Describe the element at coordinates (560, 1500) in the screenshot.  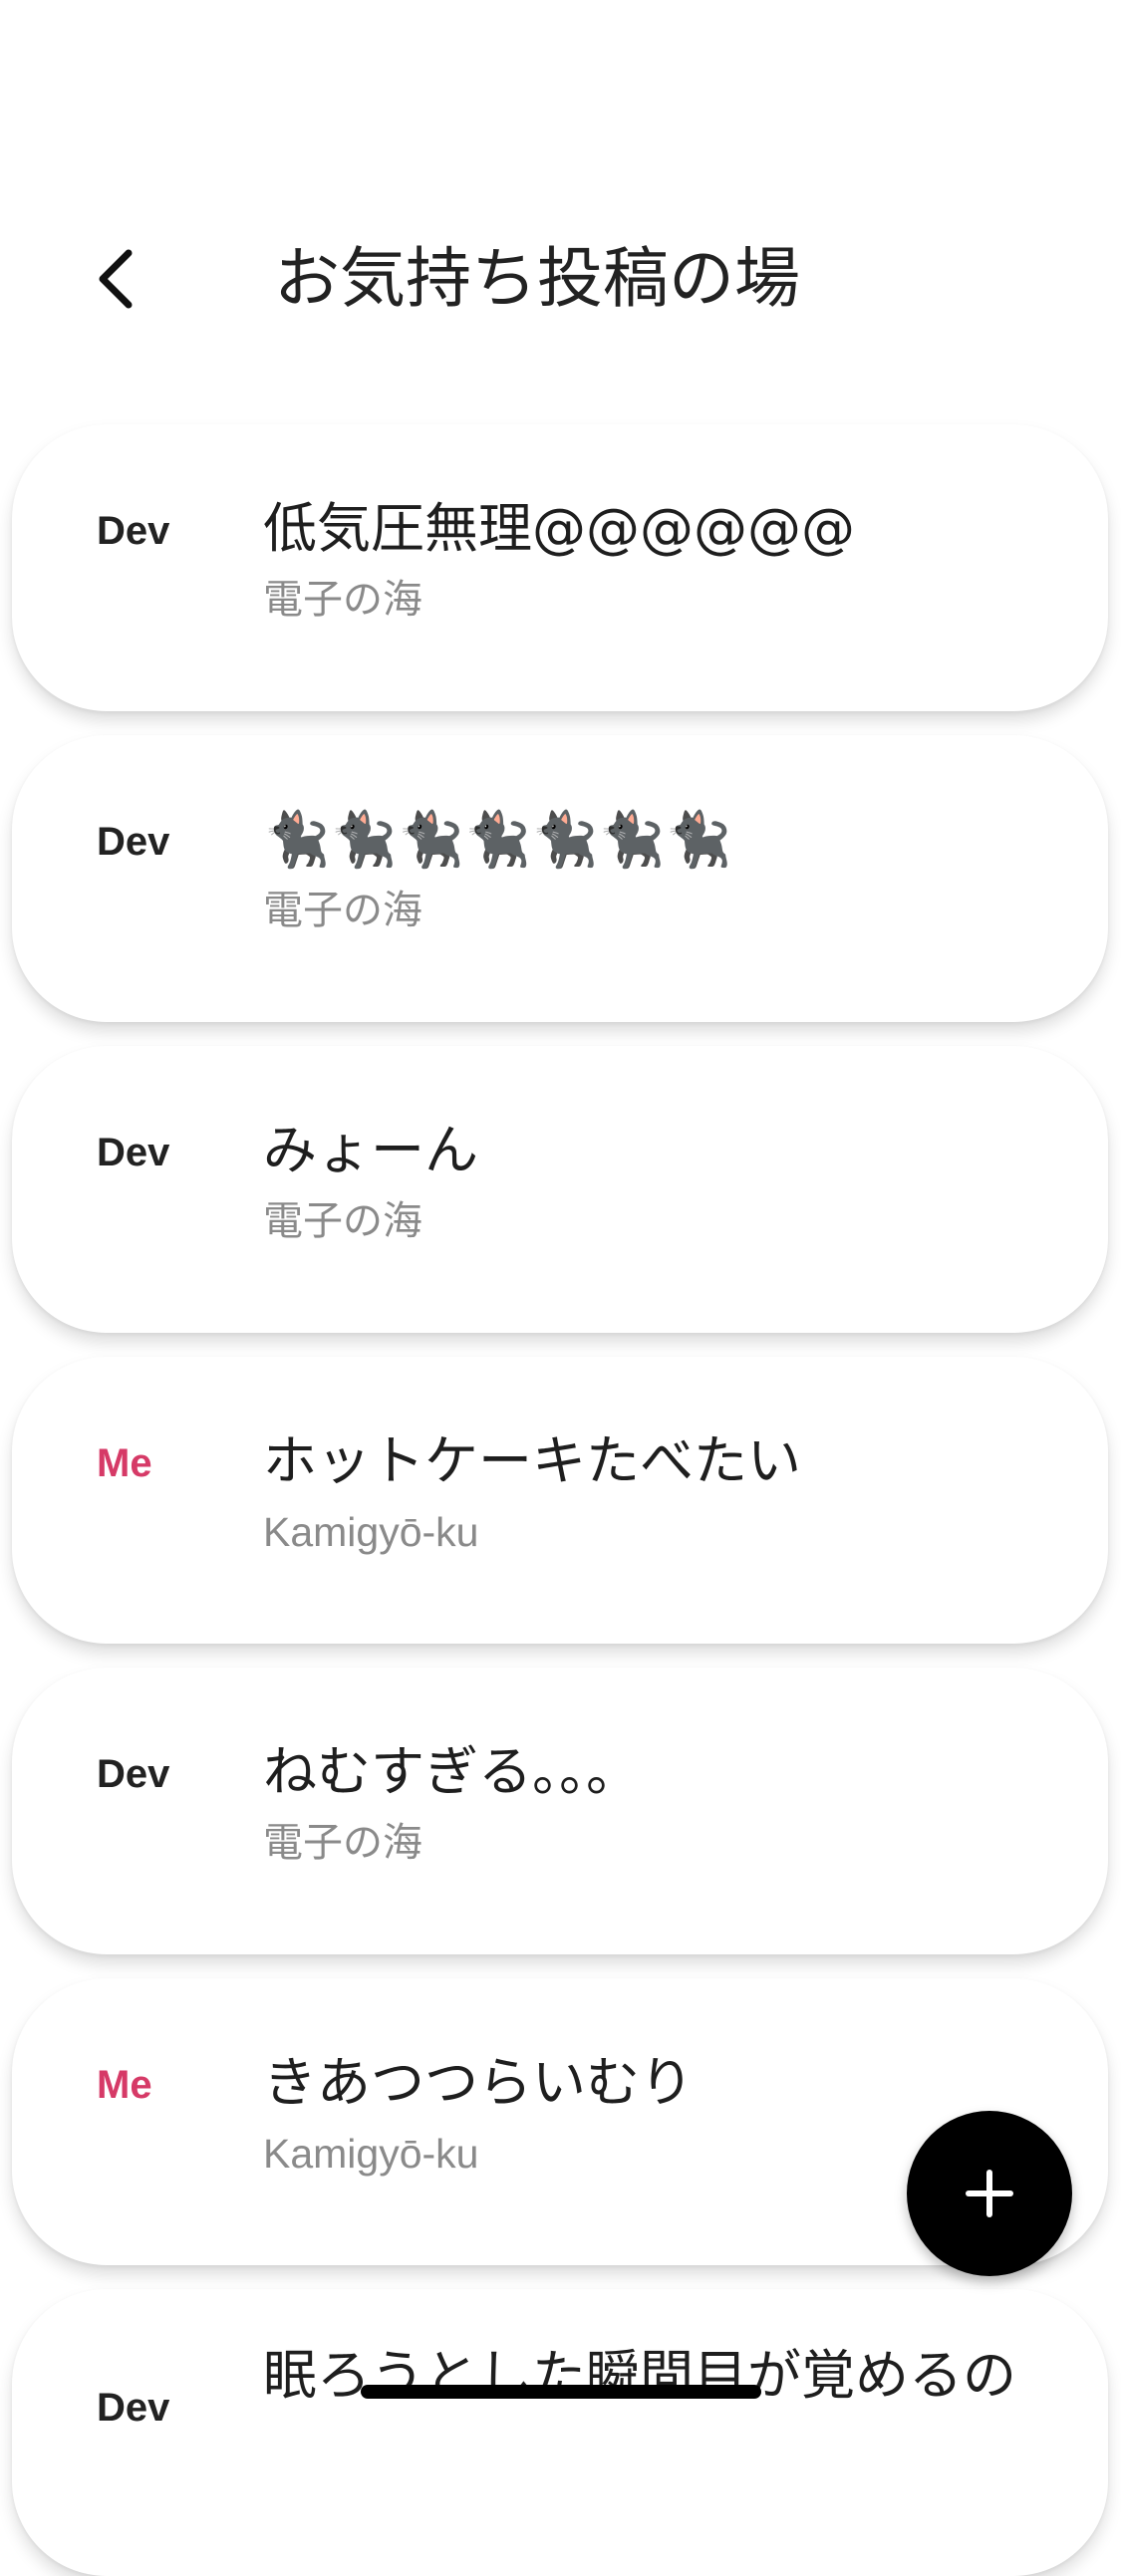
I see `post-card: Me ホットケーキたべたい Kamigyō-ku` at that location.